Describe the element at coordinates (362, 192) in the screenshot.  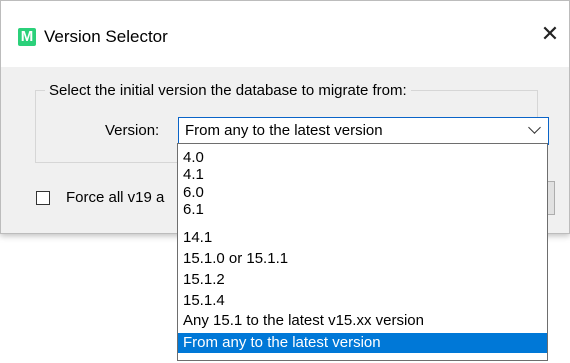
I see `version-option: 6.0` at that location.